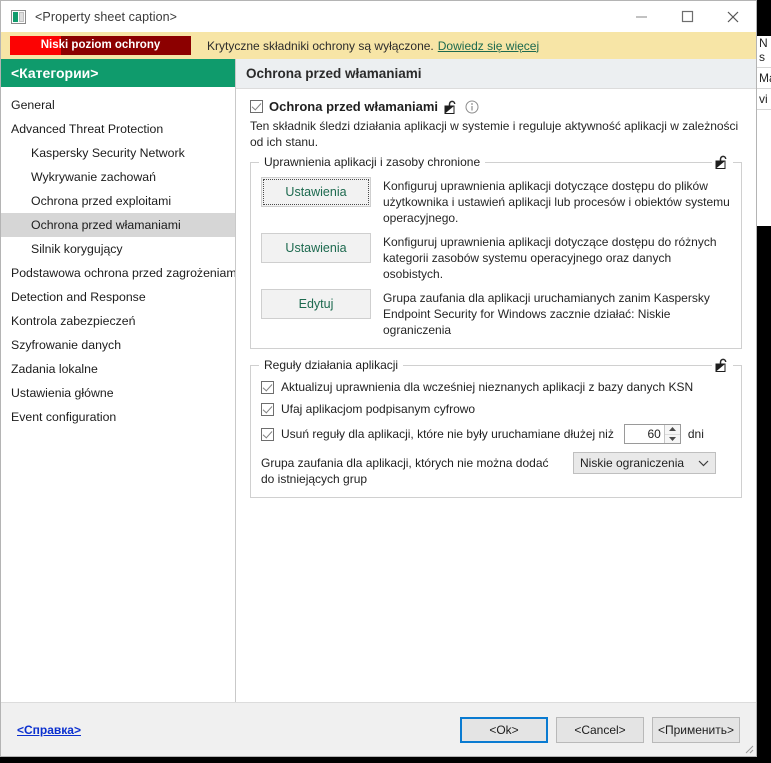  Describe the element at coordinates (765, 78) in the screenshot. I see `background-fragment: Ma` at that location.